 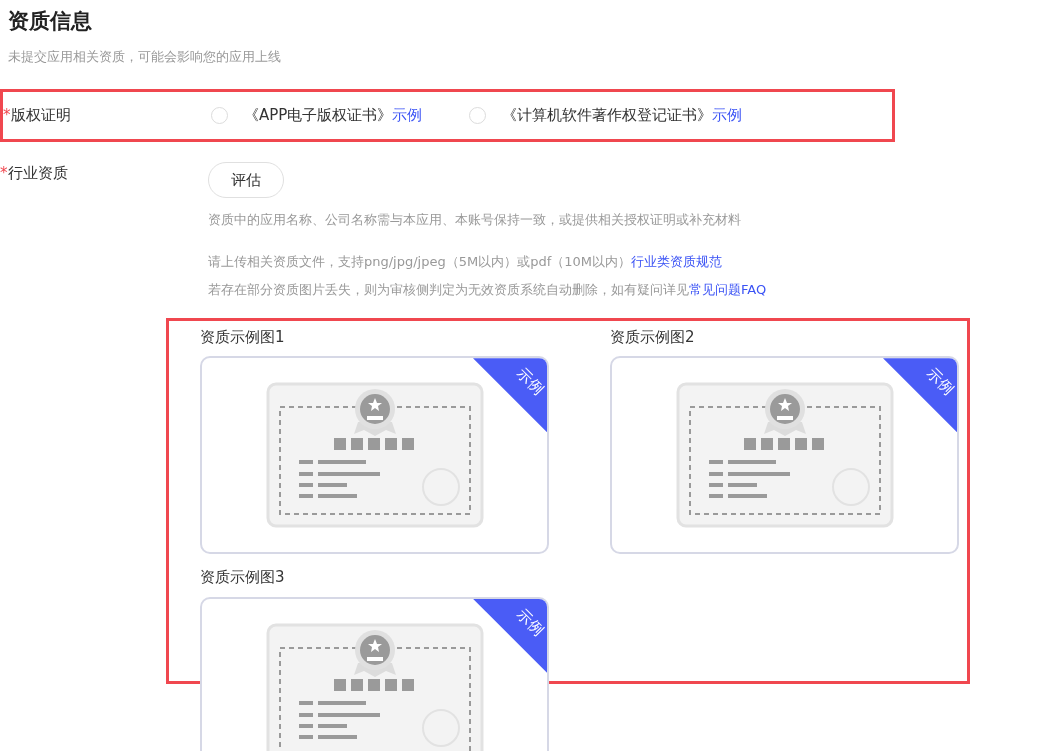 I want to click on hint-text: 若存在部分资质图片丢失，则为审核侧判定为无效资质系统自动删除，如有疑问详见, so click(x=448, y=289).